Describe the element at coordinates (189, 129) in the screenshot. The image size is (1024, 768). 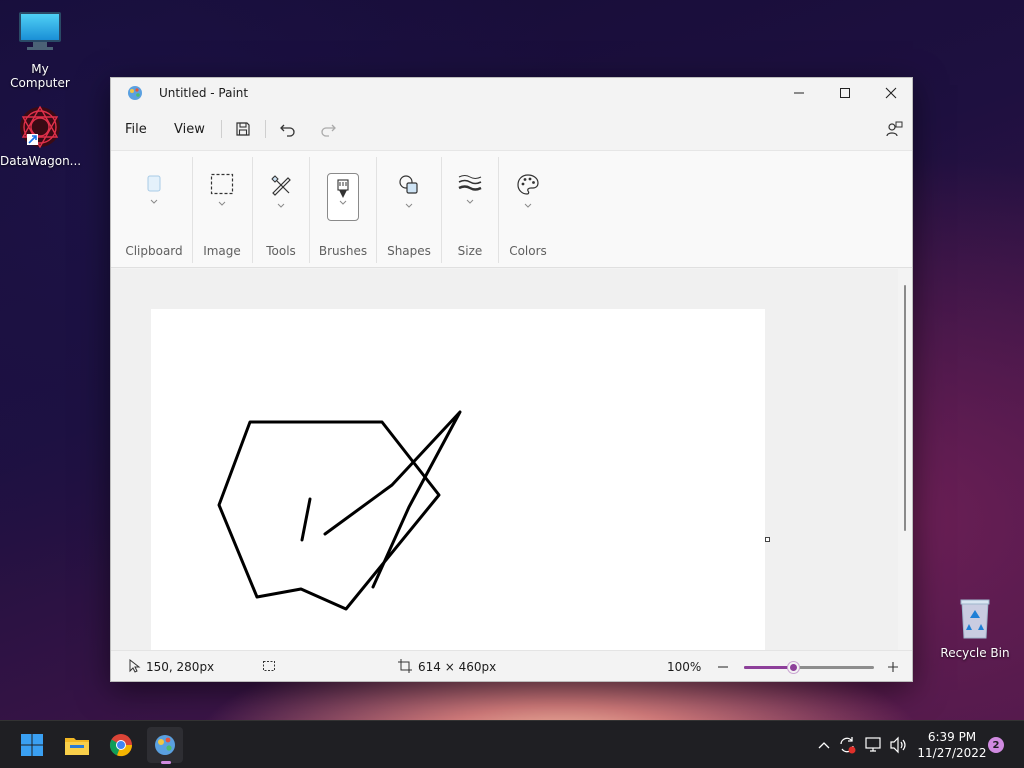
I see `menu-view: View` at that location.